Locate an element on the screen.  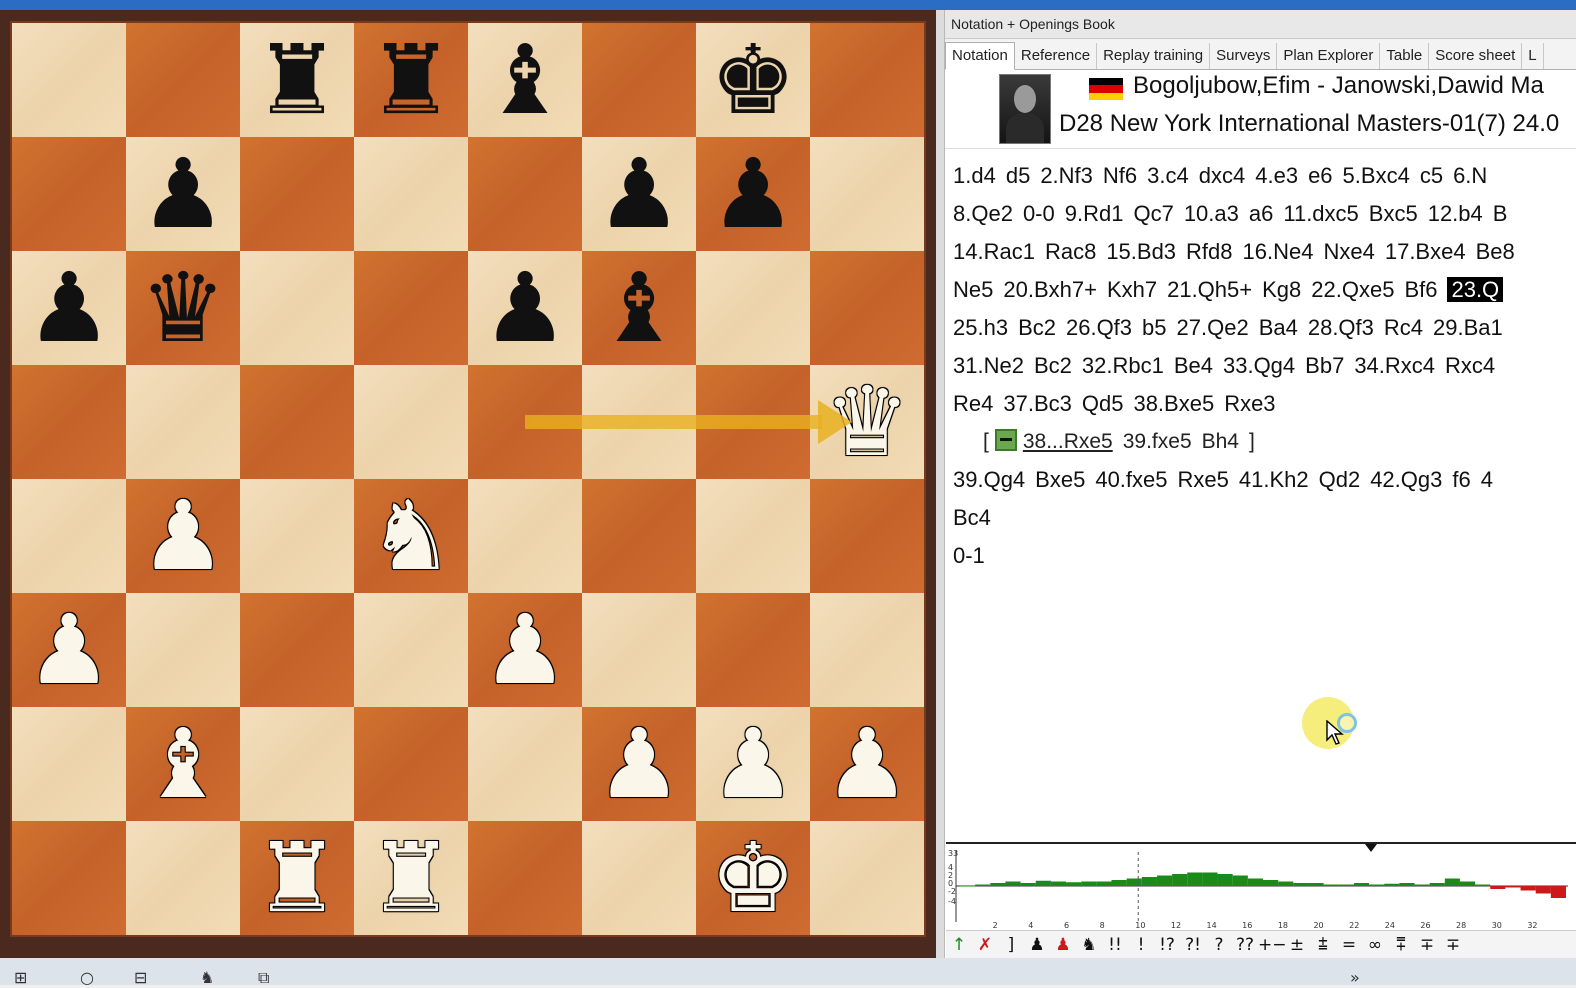
black-bishop-icon: ♝ is located at coordinates (525, 80).